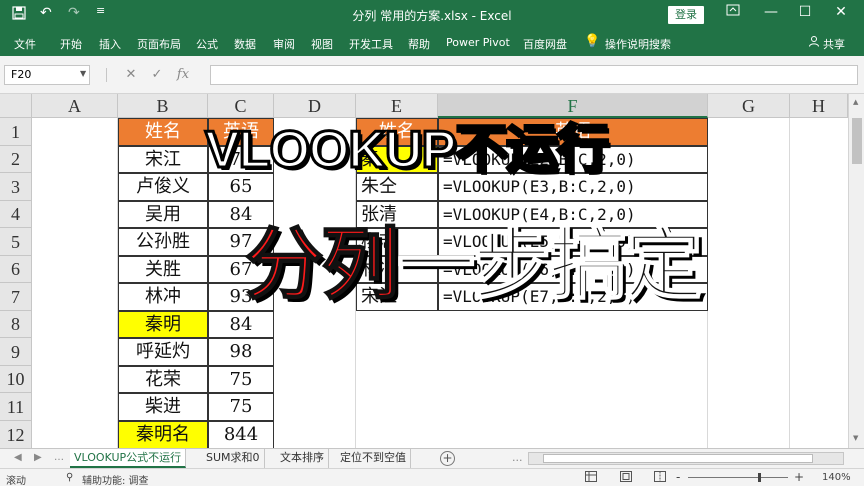 This screenshot has height=487, width=864. I want to click on person-icon, so click(814, 42).